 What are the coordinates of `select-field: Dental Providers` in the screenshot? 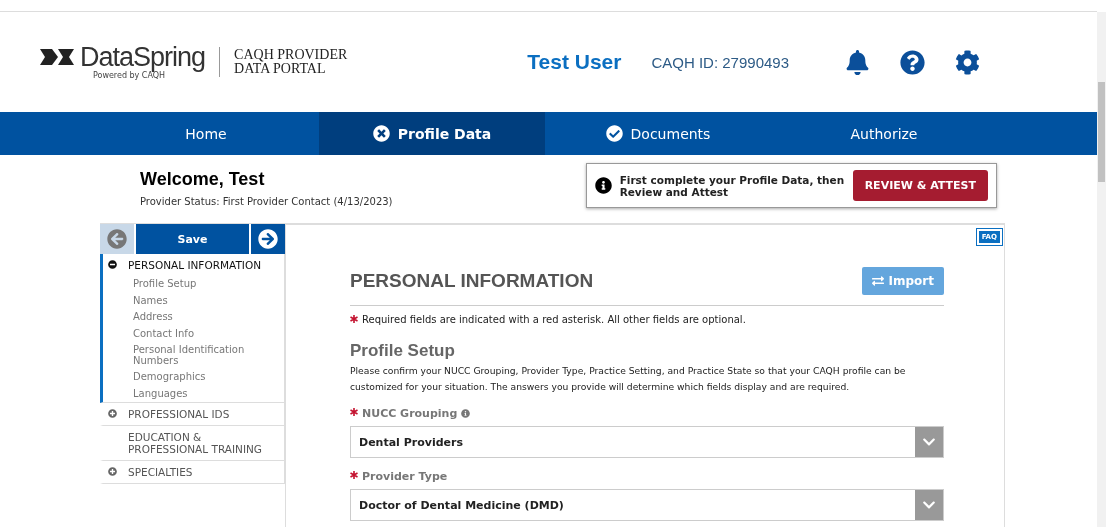 It's located at (647, 442).